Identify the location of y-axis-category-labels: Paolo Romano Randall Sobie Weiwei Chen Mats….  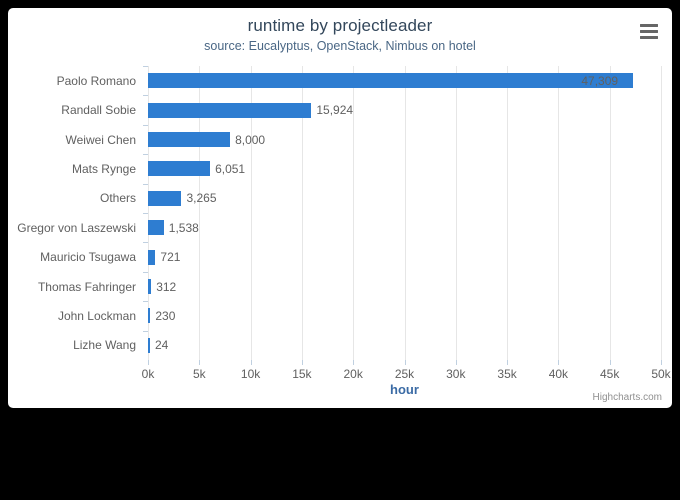
(78, 213).